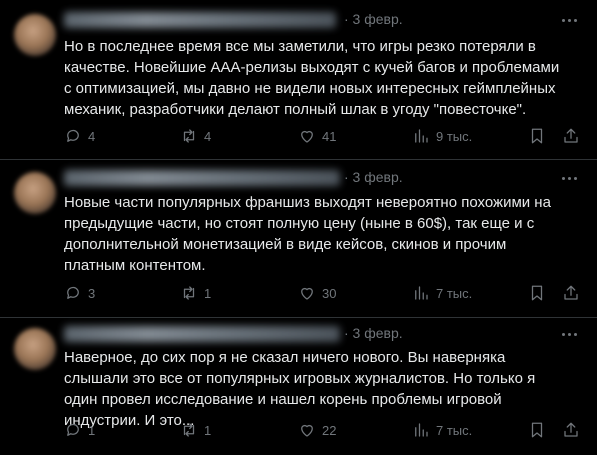  I want to click on reply-button: 3, so click(79, 293).